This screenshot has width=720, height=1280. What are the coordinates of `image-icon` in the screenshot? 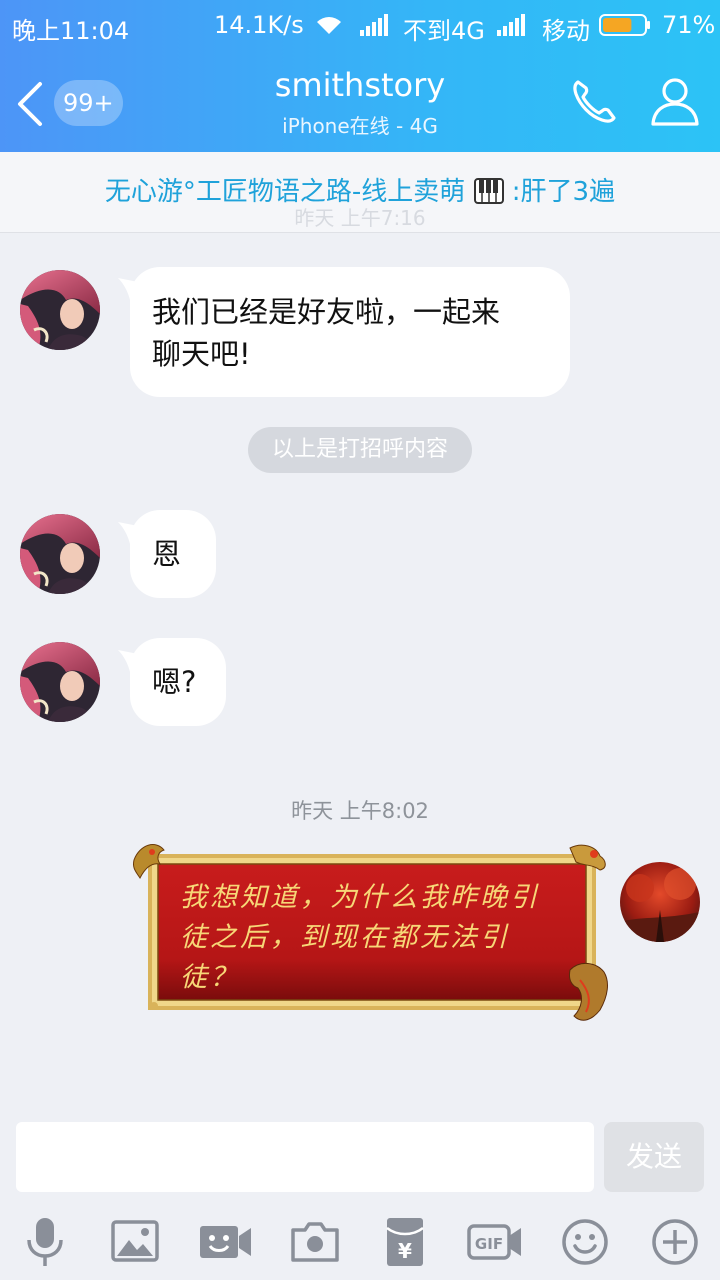 It's located at (135, 1241).